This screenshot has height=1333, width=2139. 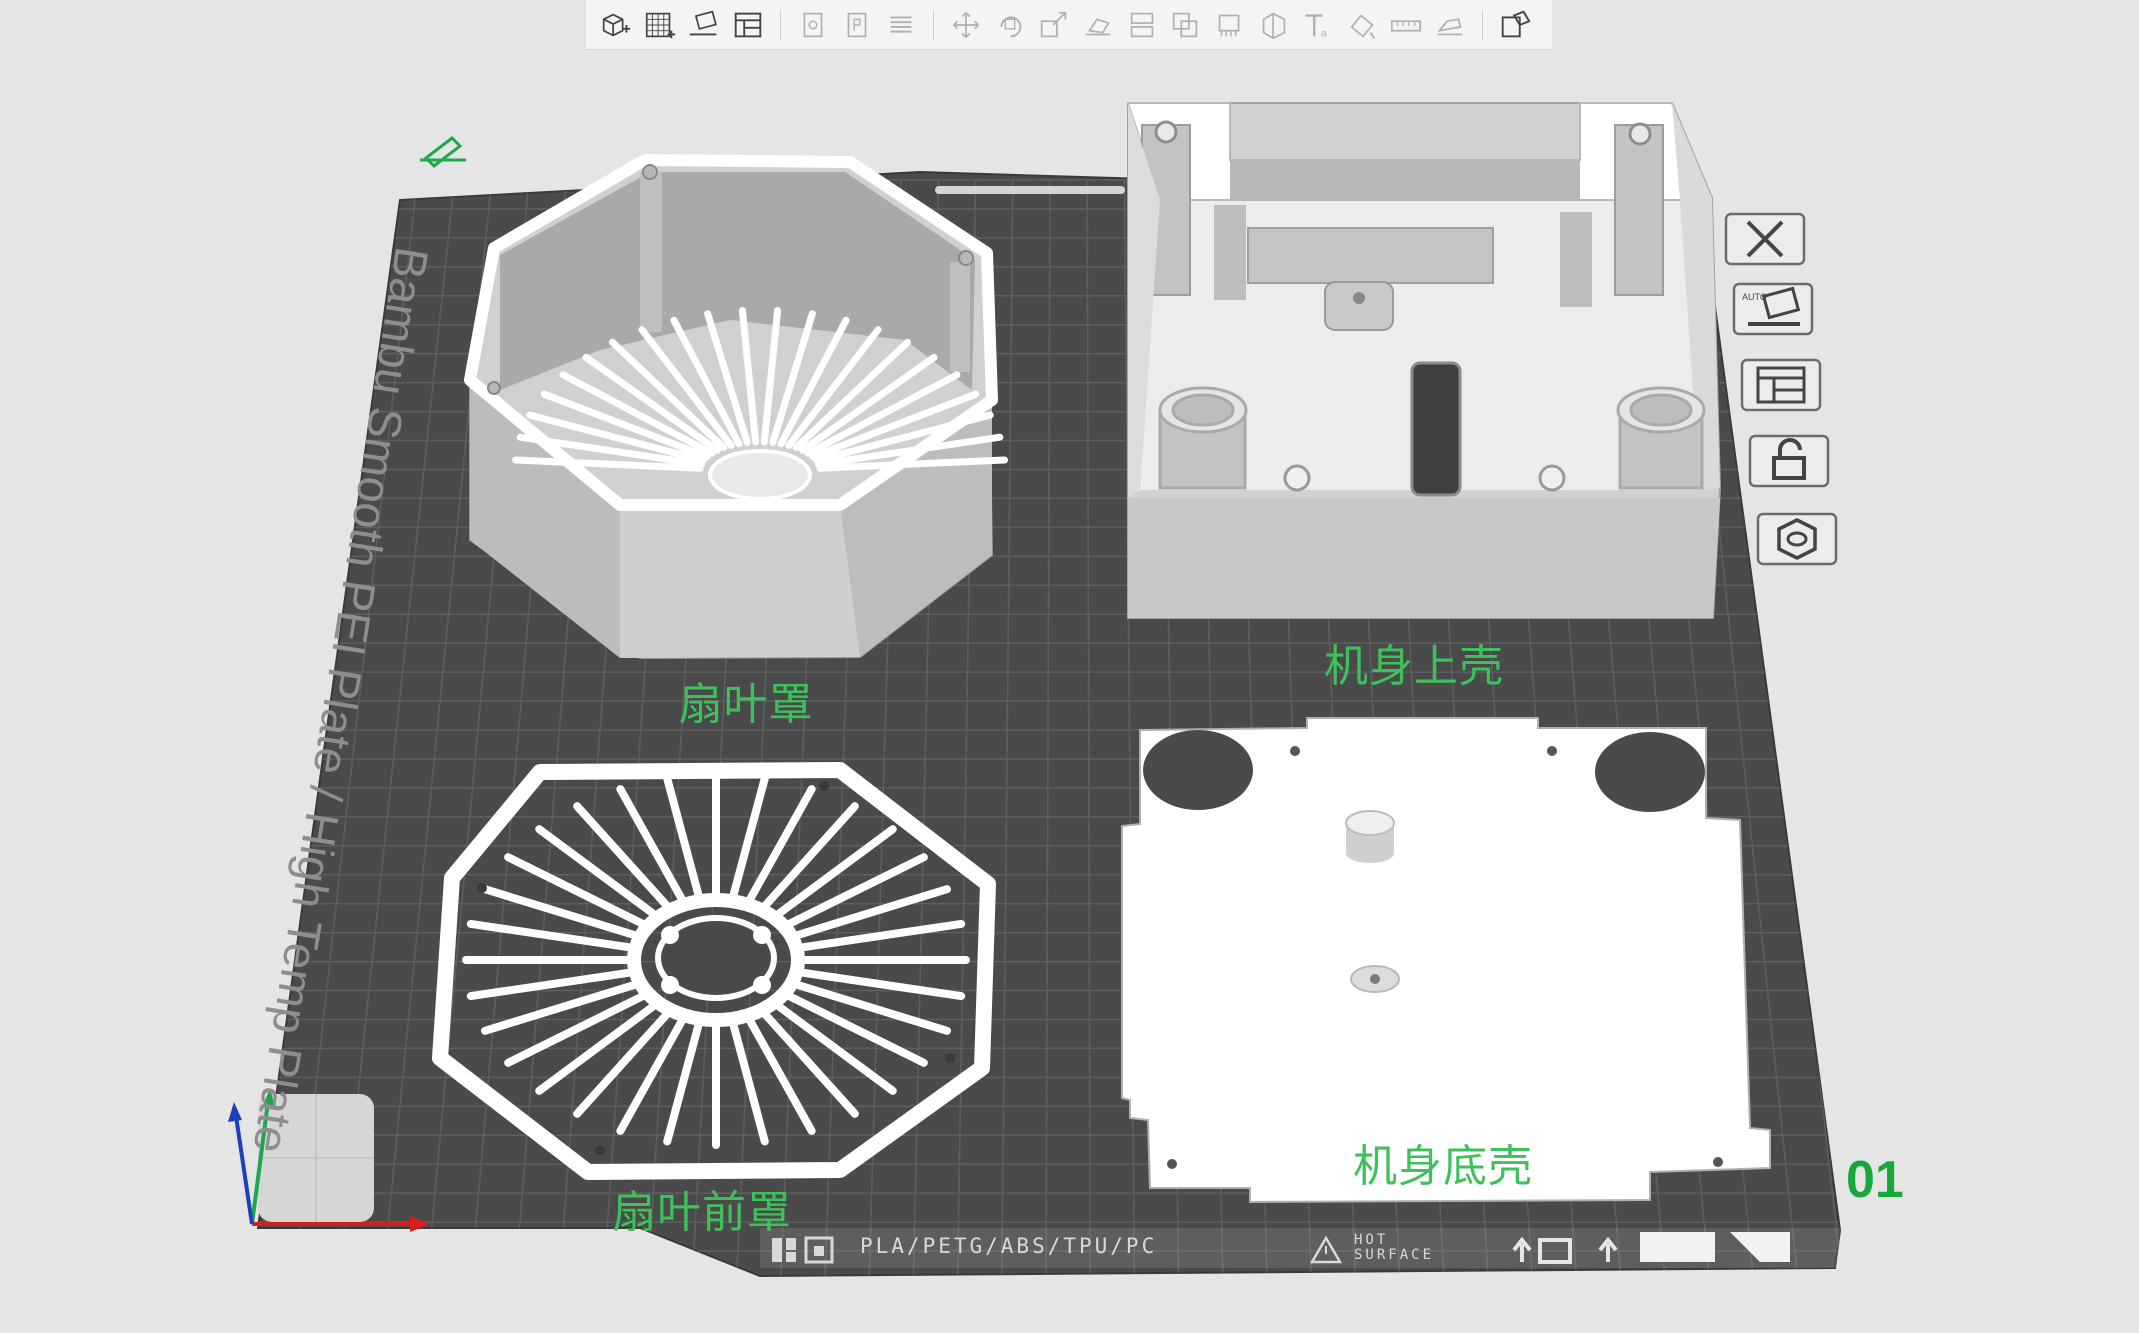 I want to click on unlock-icon, so click(x=1789, y=461).